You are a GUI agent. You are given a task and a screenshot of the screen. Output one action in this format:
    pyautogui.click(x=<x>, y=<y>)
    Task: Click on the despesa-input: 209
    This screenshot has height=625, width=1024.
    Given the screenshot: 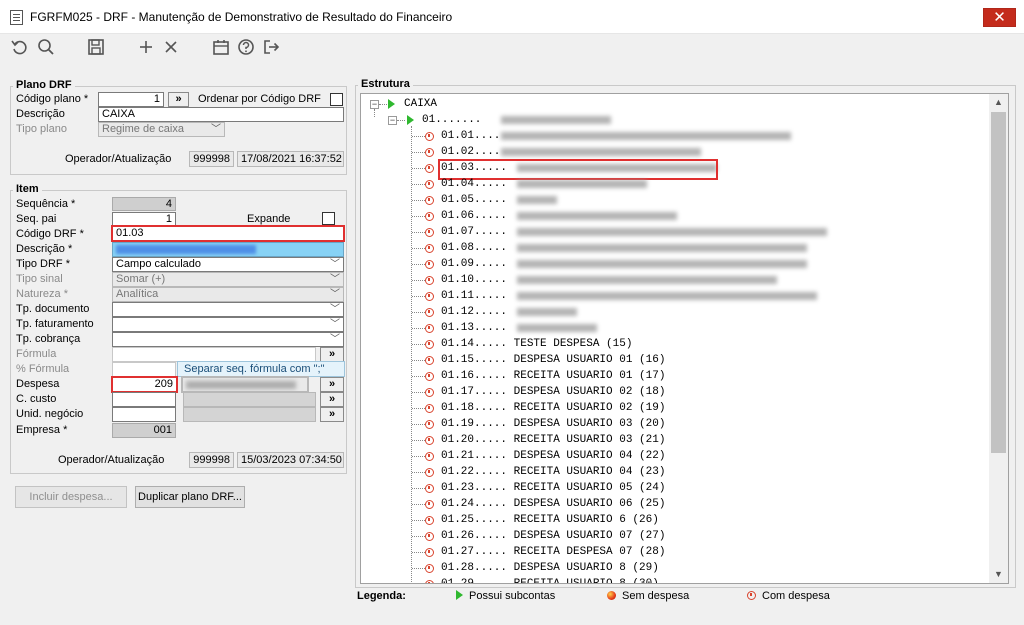 What is the action you would take?
    pyautogui.click(x=144, y=384)
    